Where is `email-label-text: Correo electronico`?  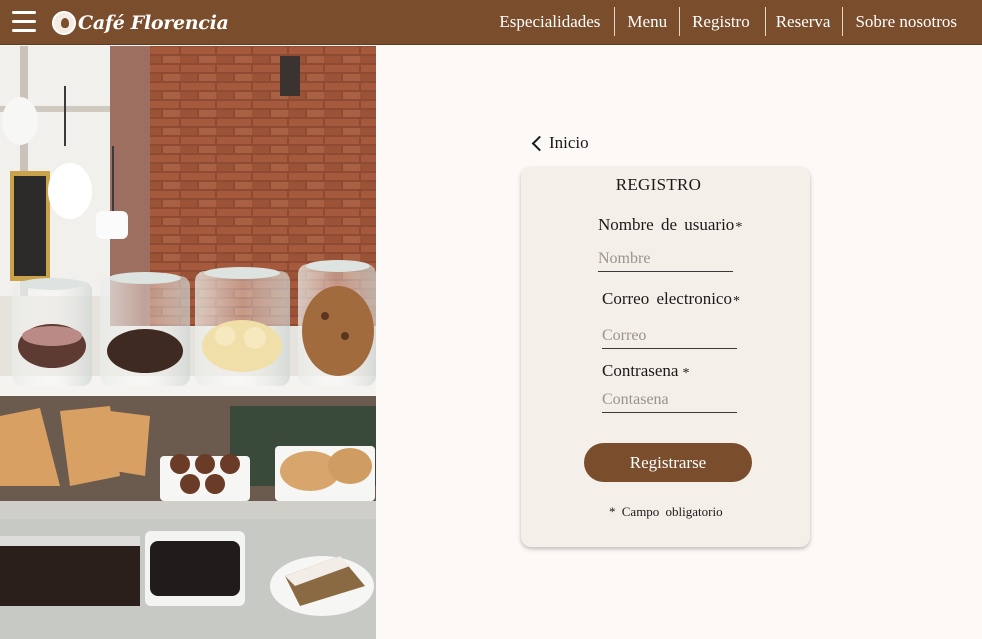
email-label-text: Correo electronico is located at coordinates (667, 298).